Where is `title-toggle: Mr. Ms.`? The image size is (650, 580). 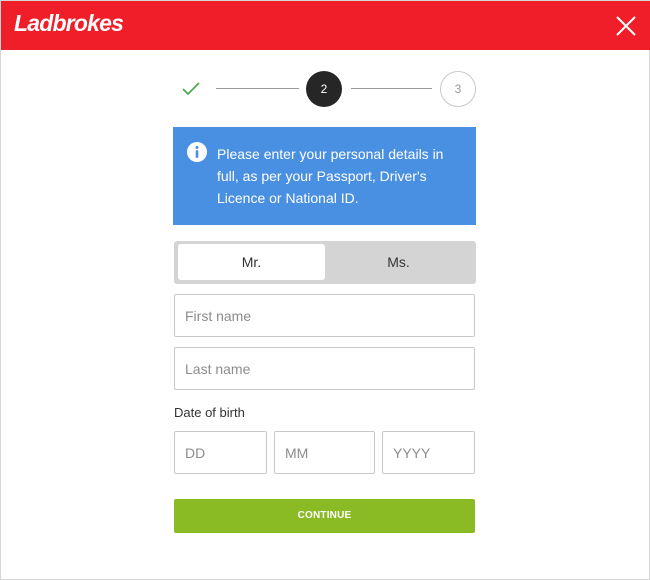
title-toggle: Mr. Ms. is located at coordinates (325, 262).